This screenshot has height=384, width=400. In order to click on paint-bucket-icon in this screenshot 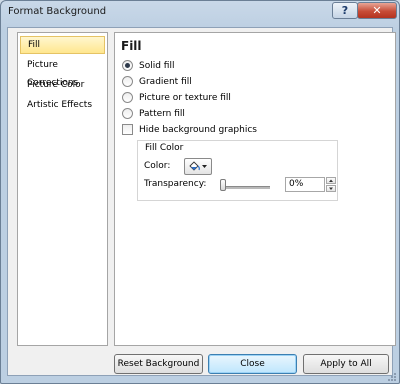, I will do `click(198, 166)`.